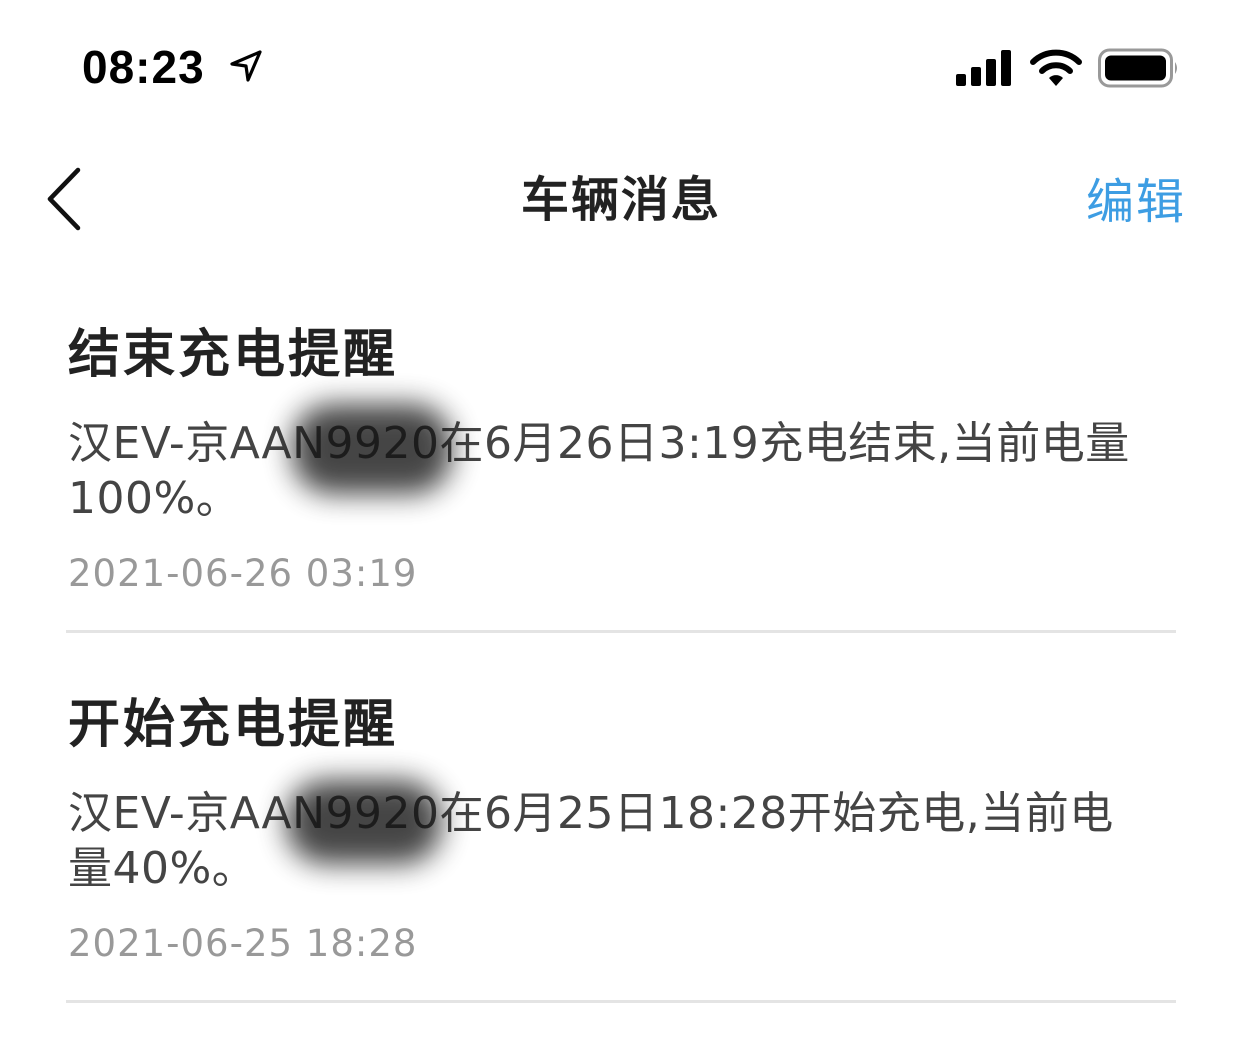 Image resolution: width=1242 pixels, height=1040 pixels. What do you see at coordinates (983, 68) in the screenshot?
I see `signal-icon` at bounding box center [983, 68].